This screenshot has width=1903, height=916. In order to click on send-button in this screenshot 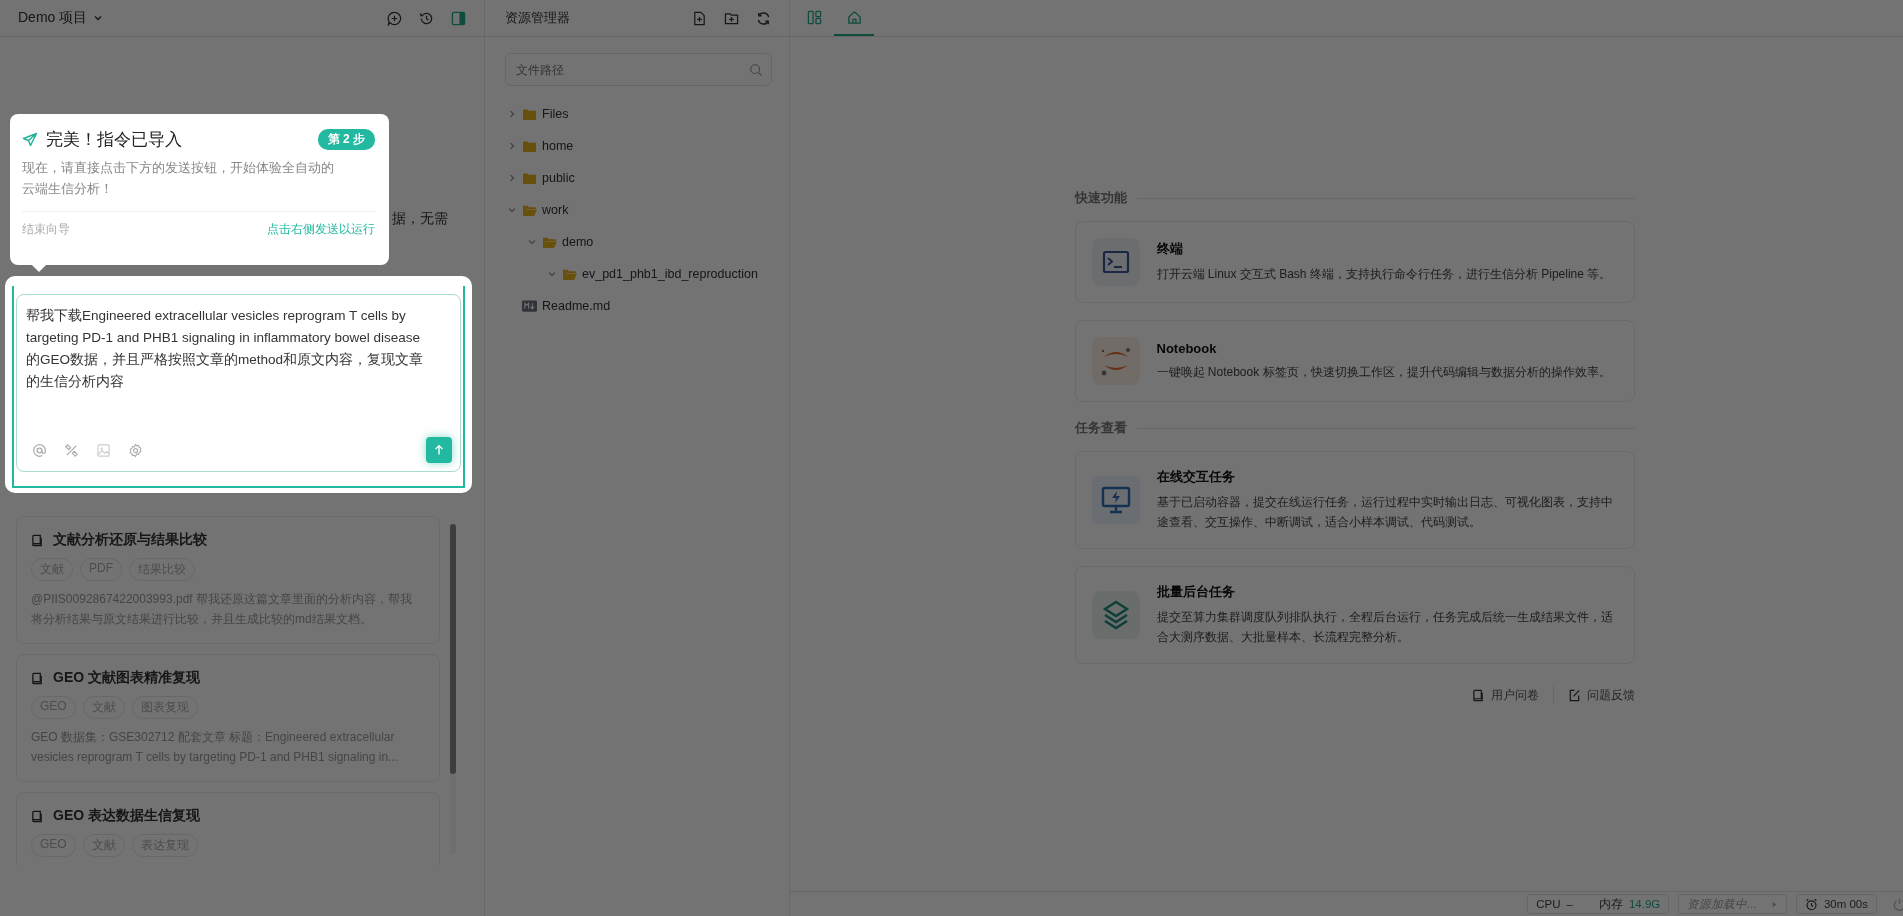, I will do `click(439, 450)`.